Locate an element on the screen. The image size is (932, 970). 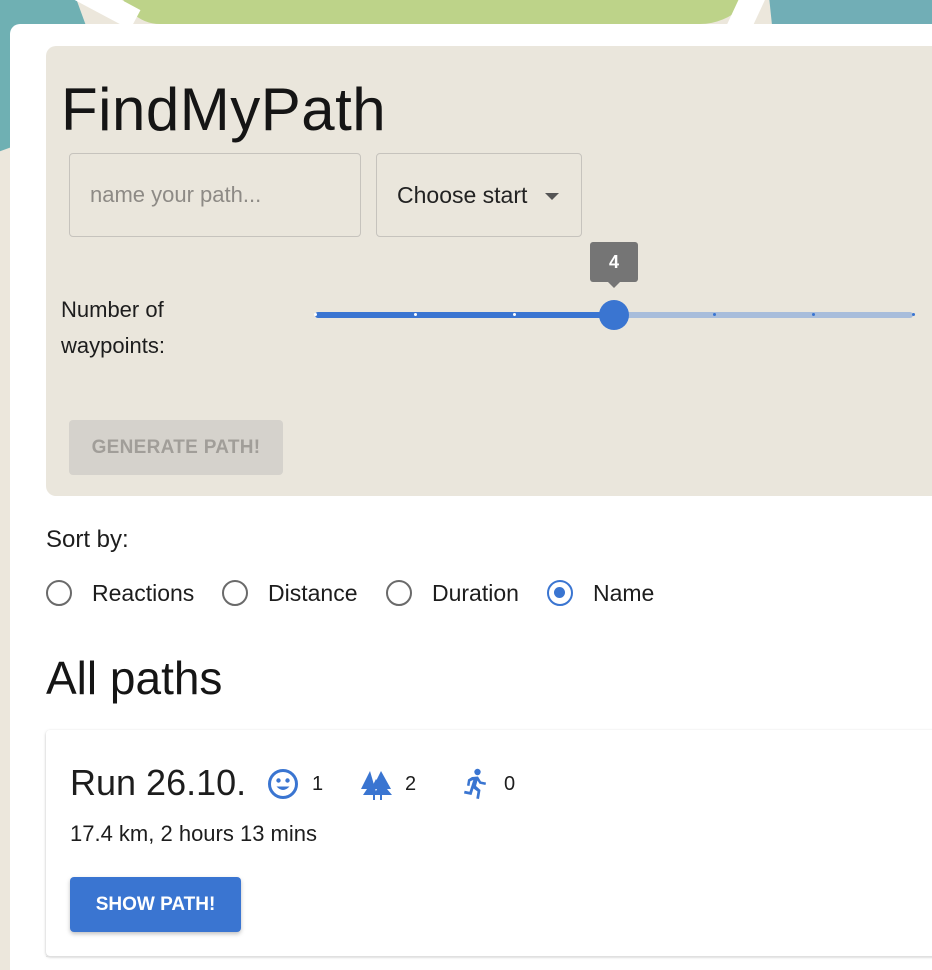
sort-option-reactions: Reactions is located at coordinates (120, 593).